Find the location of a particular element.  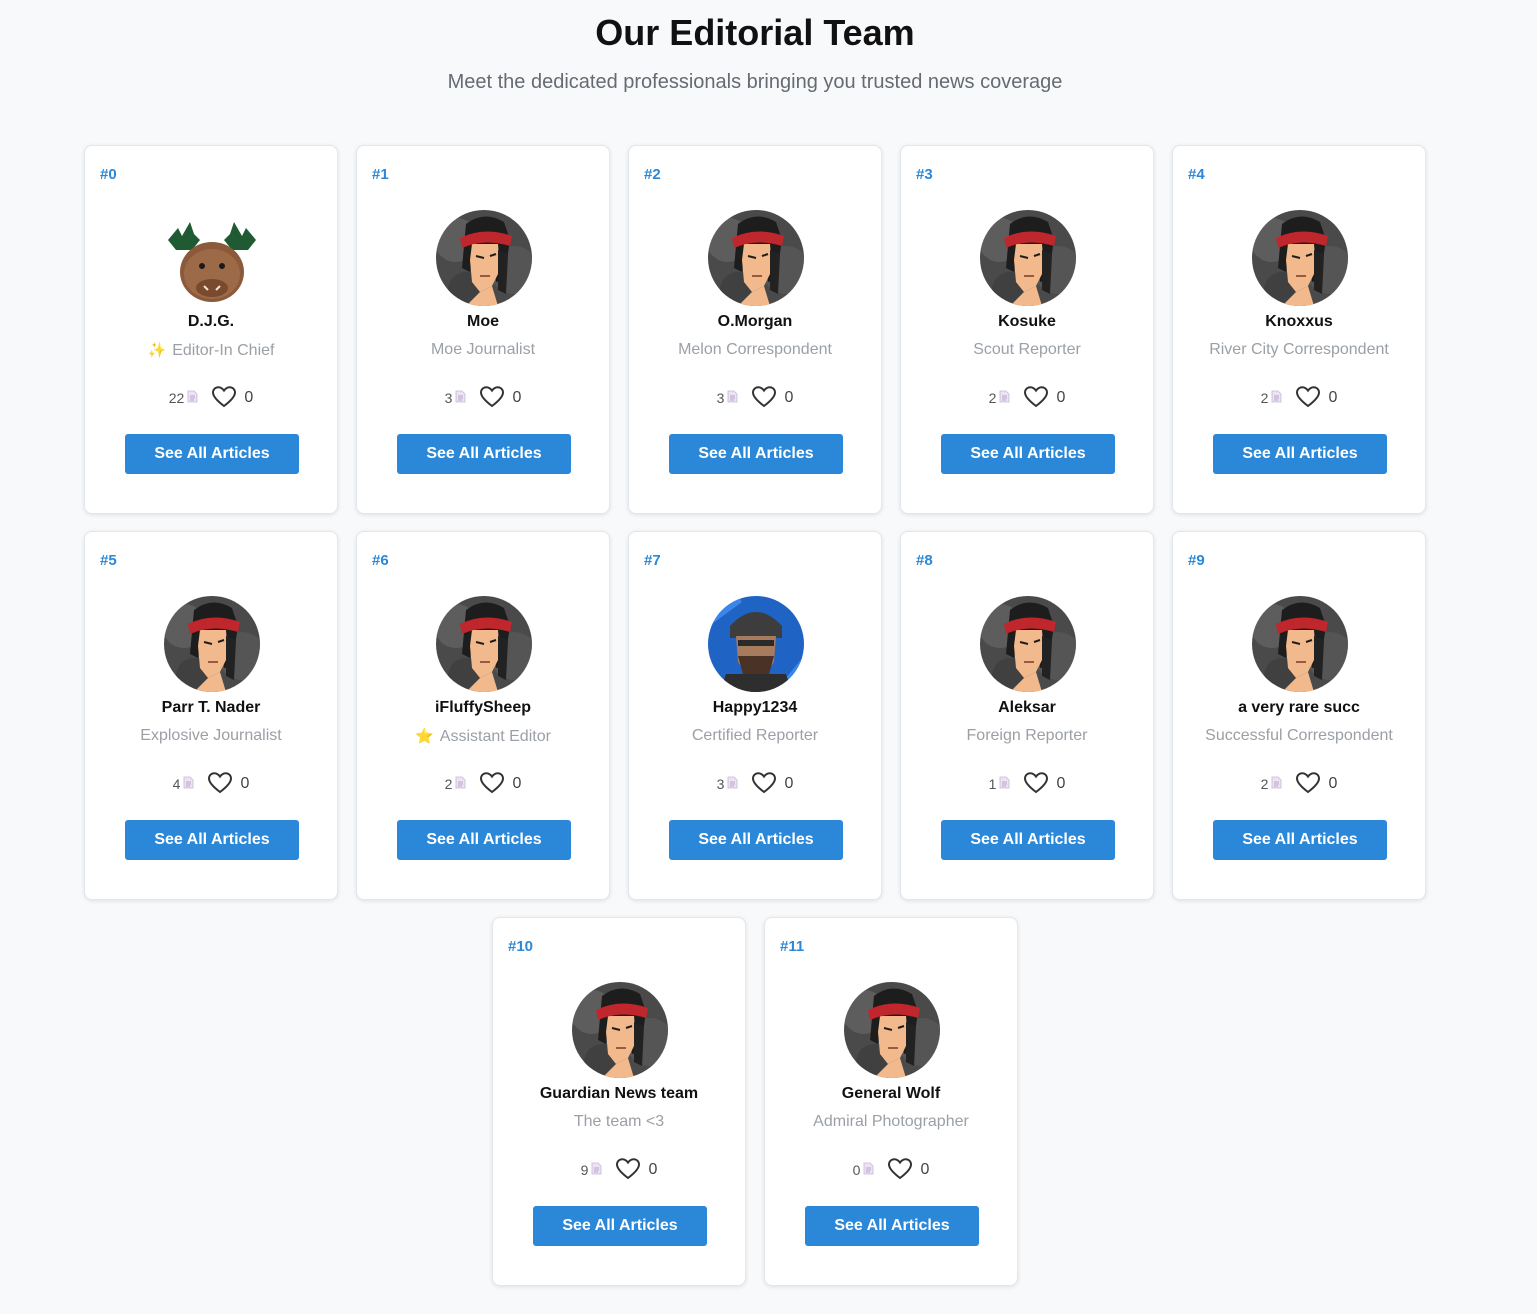

role-text: Admiral Photographer is located at coordinates (891, 1121).